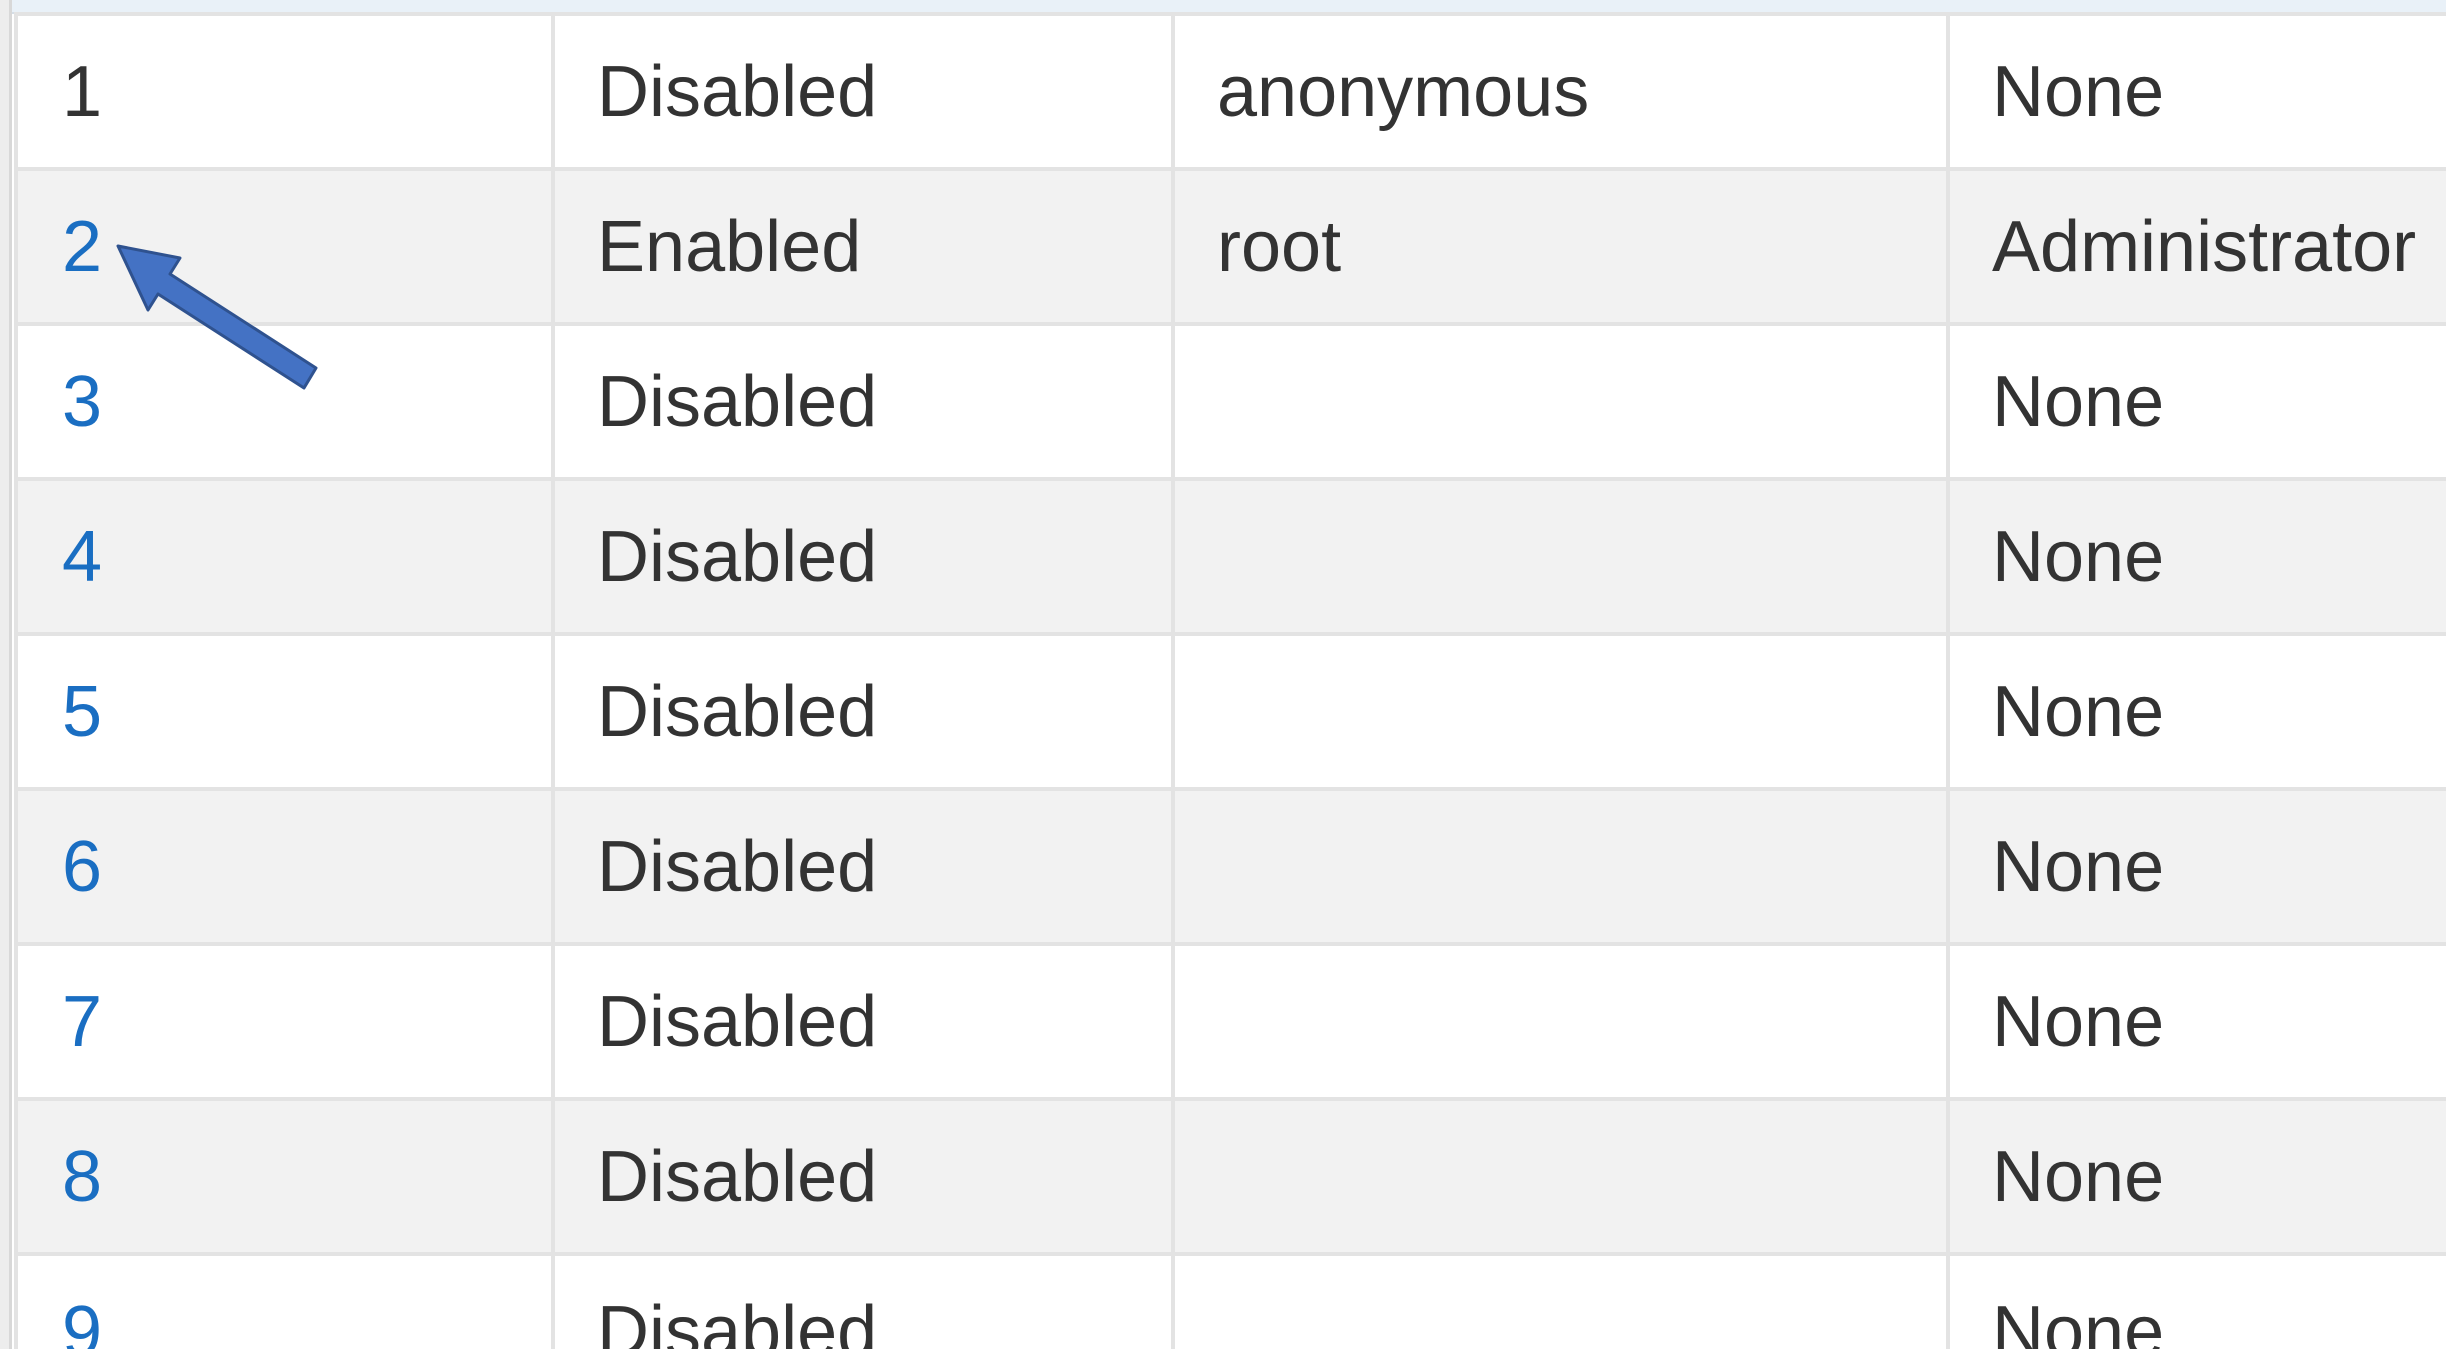 The image size is (2446, 1349). I want to click on table-row: 7 Disabled None, so click(1230, 1021).